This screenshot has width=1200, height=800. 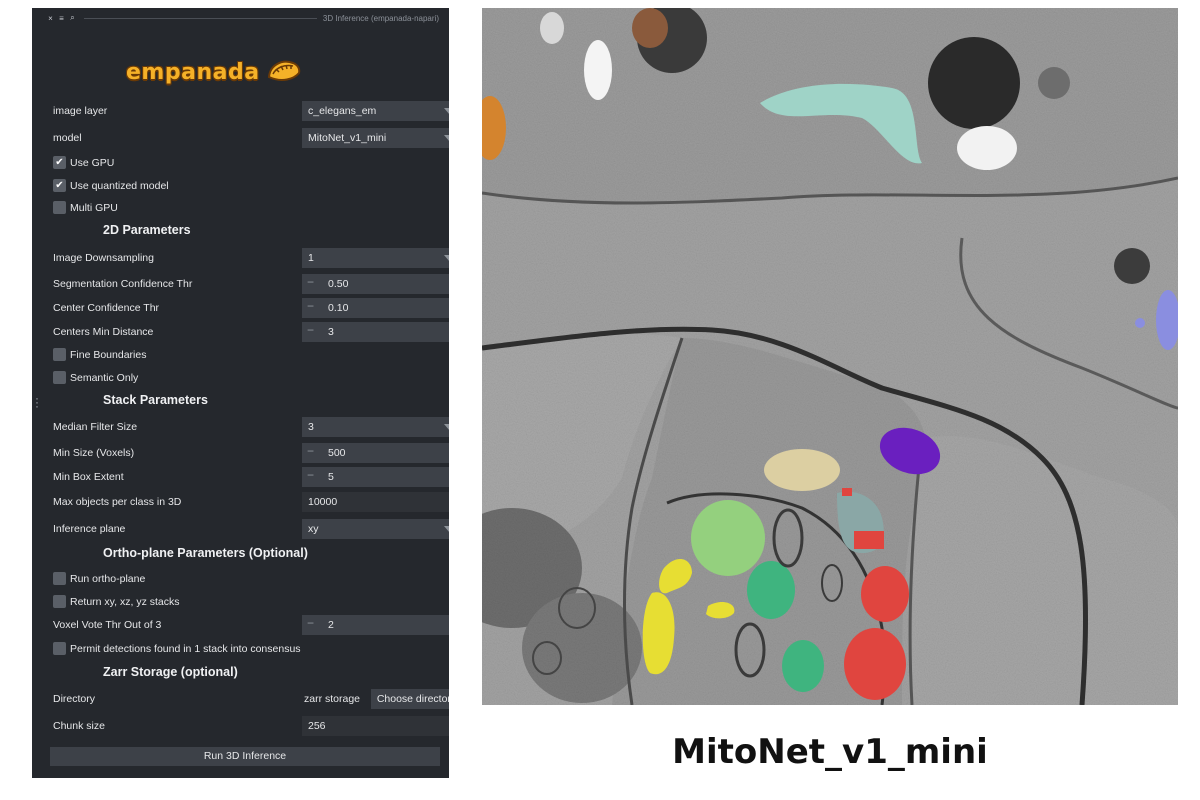 What do you see at coordinates (375, 477) in the screenshot?
I see `min-box-spinbox: − 5 +` at bounding box center [375, 477].